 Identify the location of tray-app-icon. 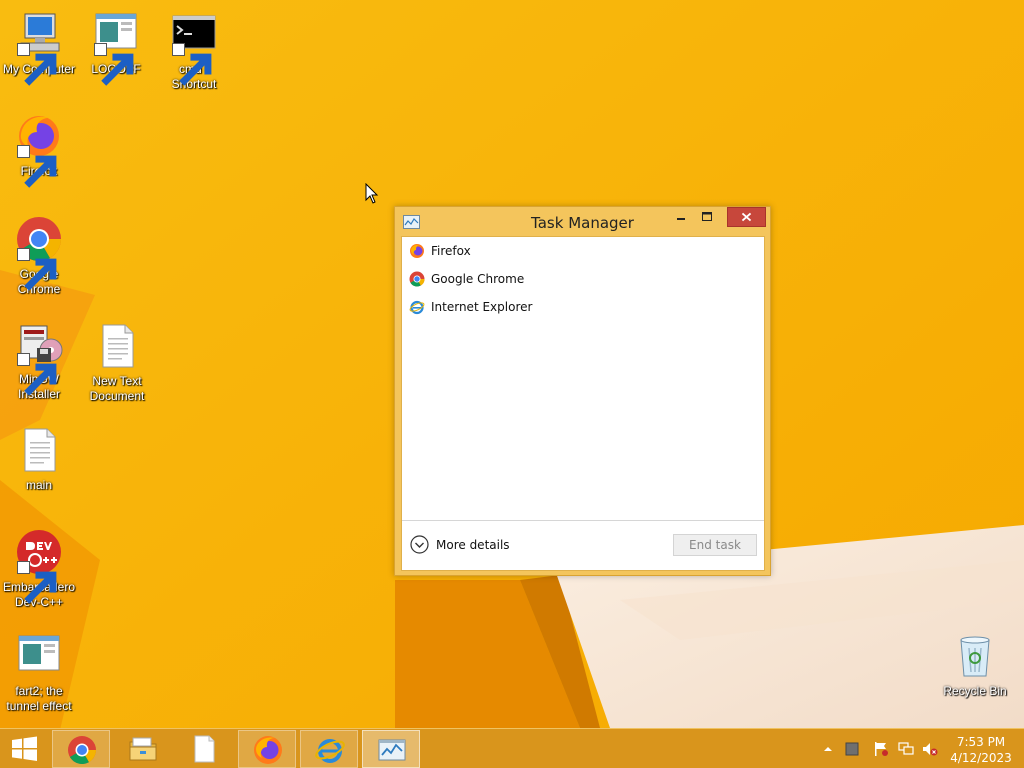
(852, 749).